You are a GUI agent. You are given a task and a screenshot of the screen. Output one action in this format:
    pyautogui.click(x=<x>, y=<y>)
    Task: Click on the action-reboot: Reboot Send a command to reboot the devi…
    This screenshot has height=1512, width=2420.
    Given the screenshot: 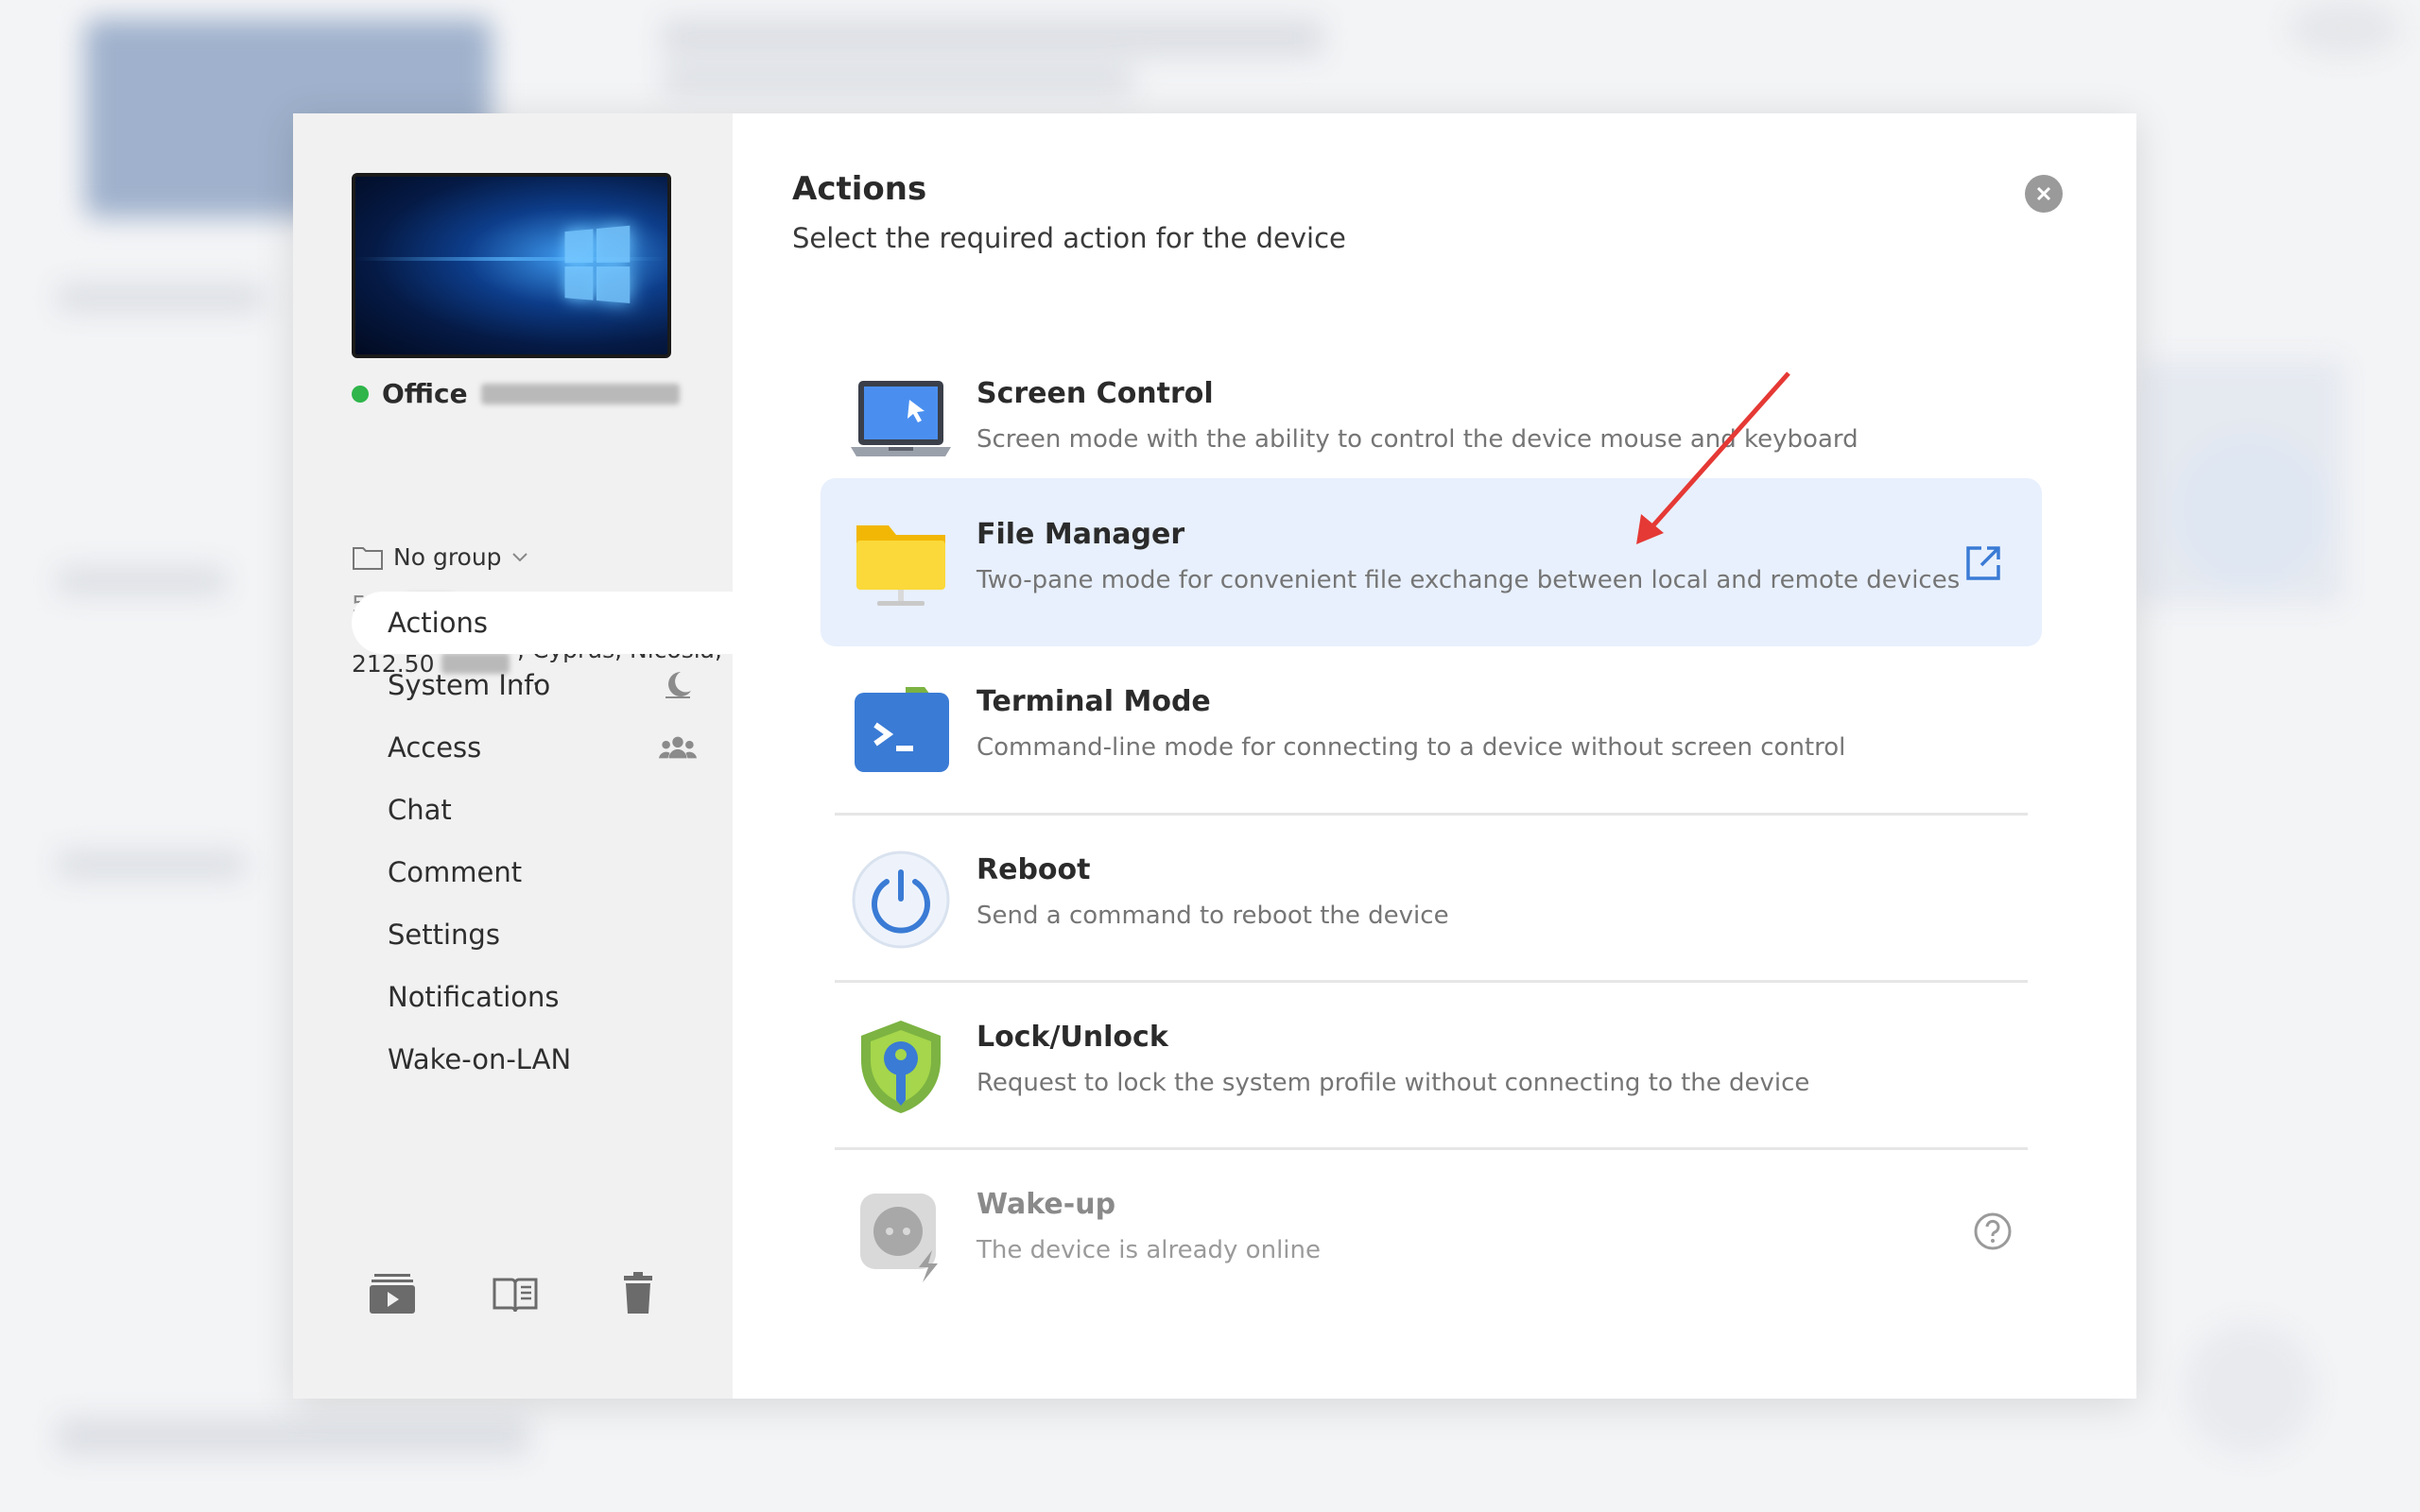 What is the action you would take?
    pyautogui.click(x=1431, y=898)
    